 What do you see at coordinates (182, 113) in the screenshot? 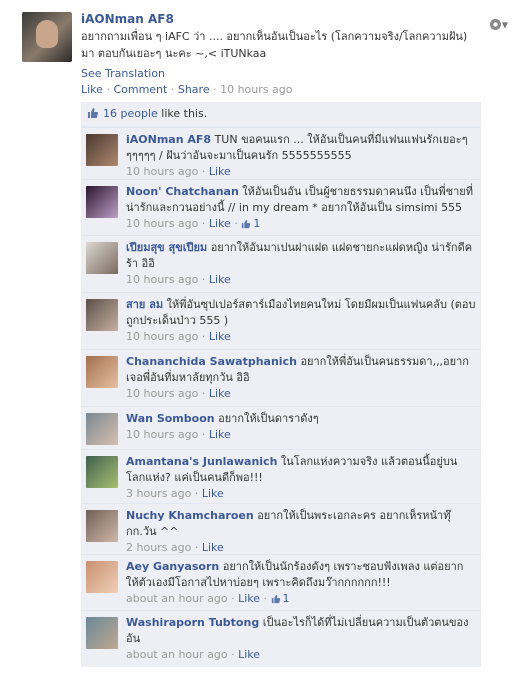
I see `likes-suffix: like this.` at bounding box center [182, 113].